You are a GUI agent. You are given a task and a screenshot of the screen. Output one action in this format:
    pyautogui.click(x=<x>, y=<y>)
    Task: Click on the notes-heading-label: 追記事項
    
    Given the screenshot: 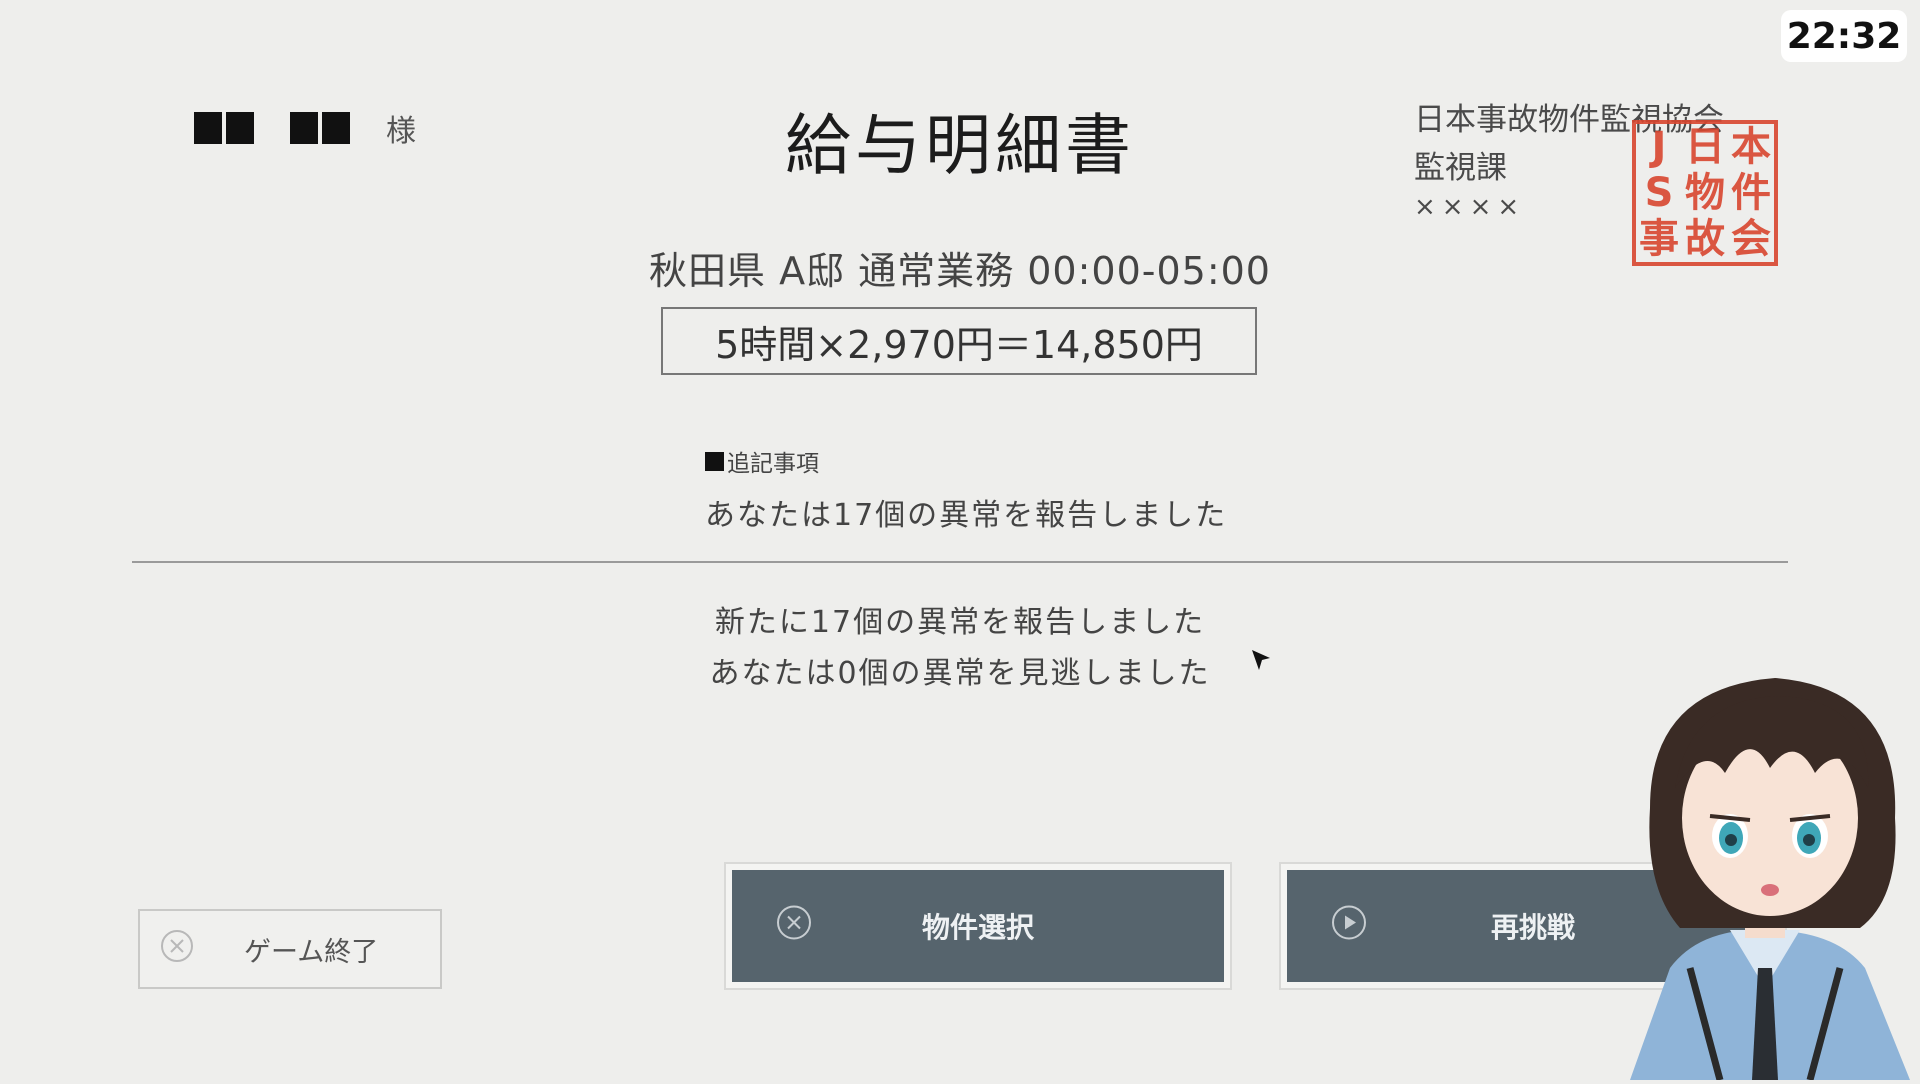 What is the action you would take?
    pyautogui.click(x=773, y=464)
    